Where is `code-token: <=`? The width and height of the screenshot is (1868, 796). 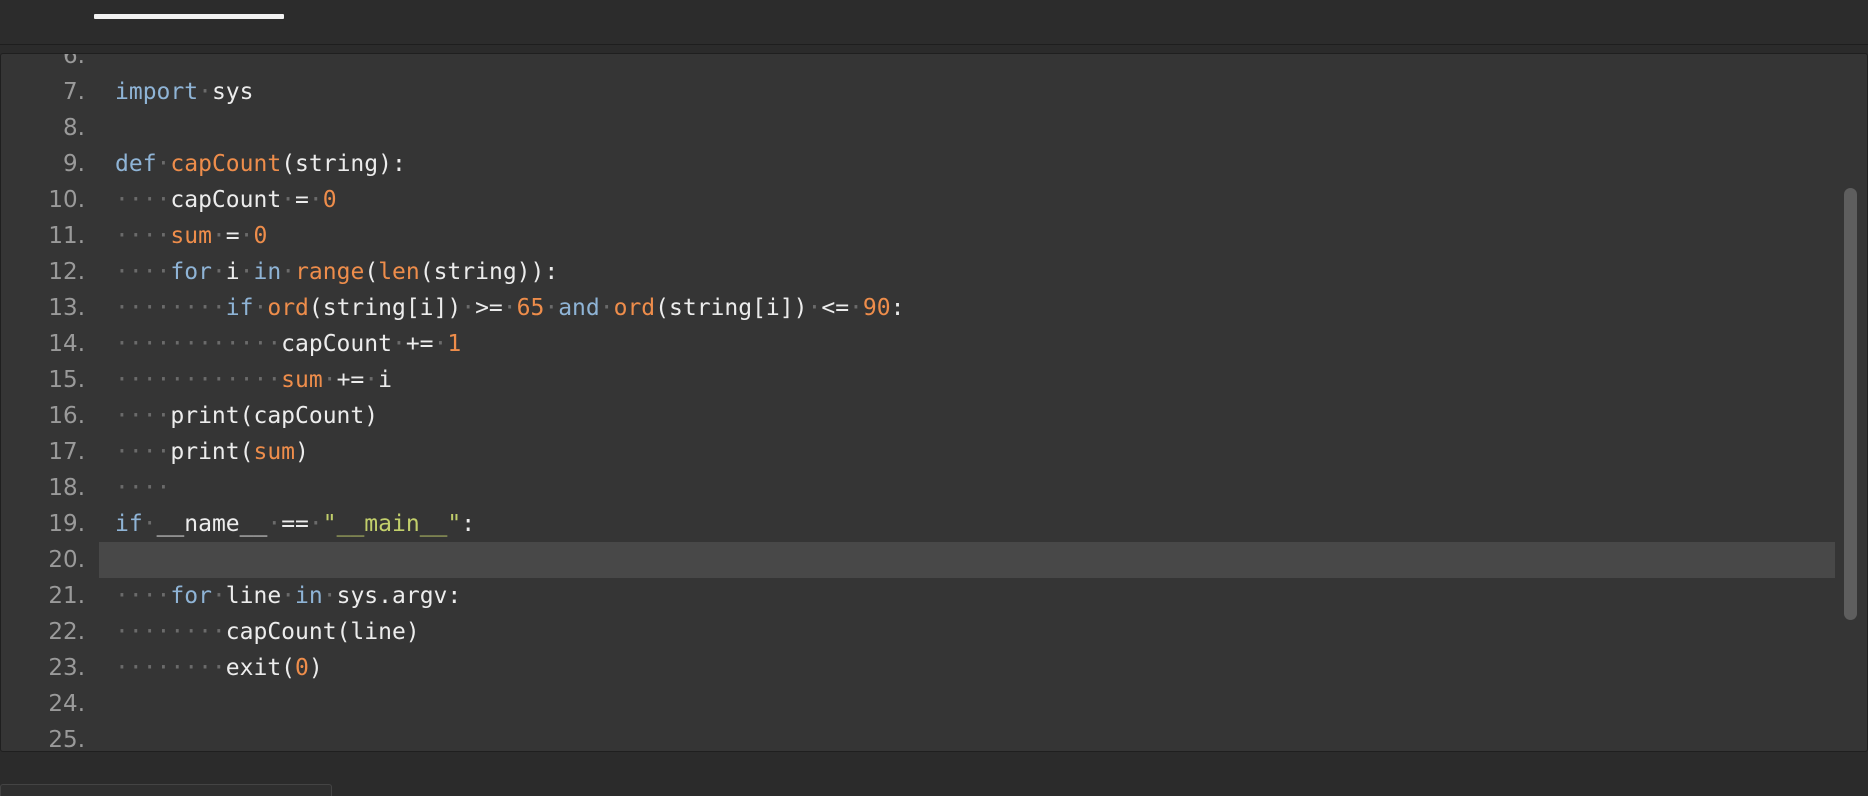
code-token: <= is located at coordinates (835, 308).